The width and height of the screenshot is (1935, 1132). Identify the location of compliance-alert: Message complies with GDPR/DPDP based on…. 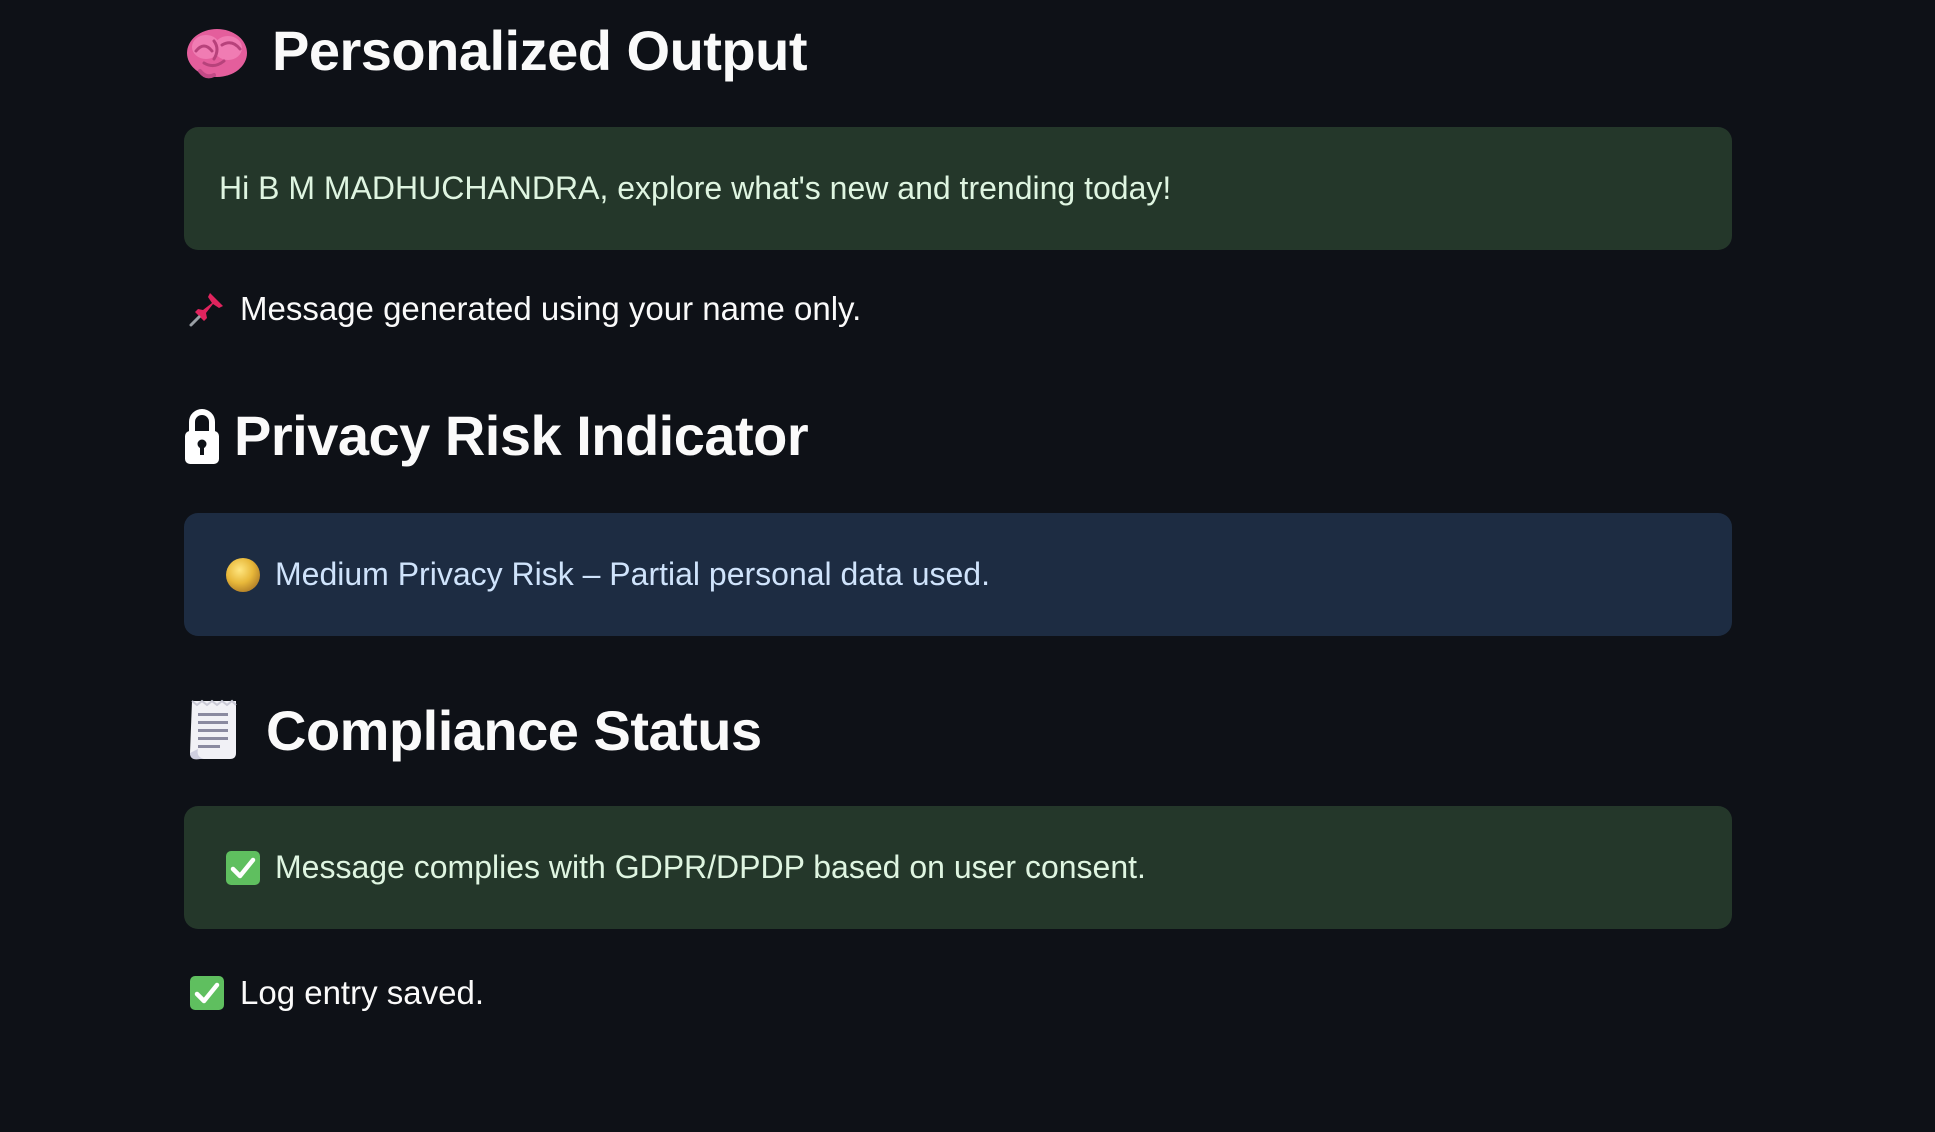
(958, 867).